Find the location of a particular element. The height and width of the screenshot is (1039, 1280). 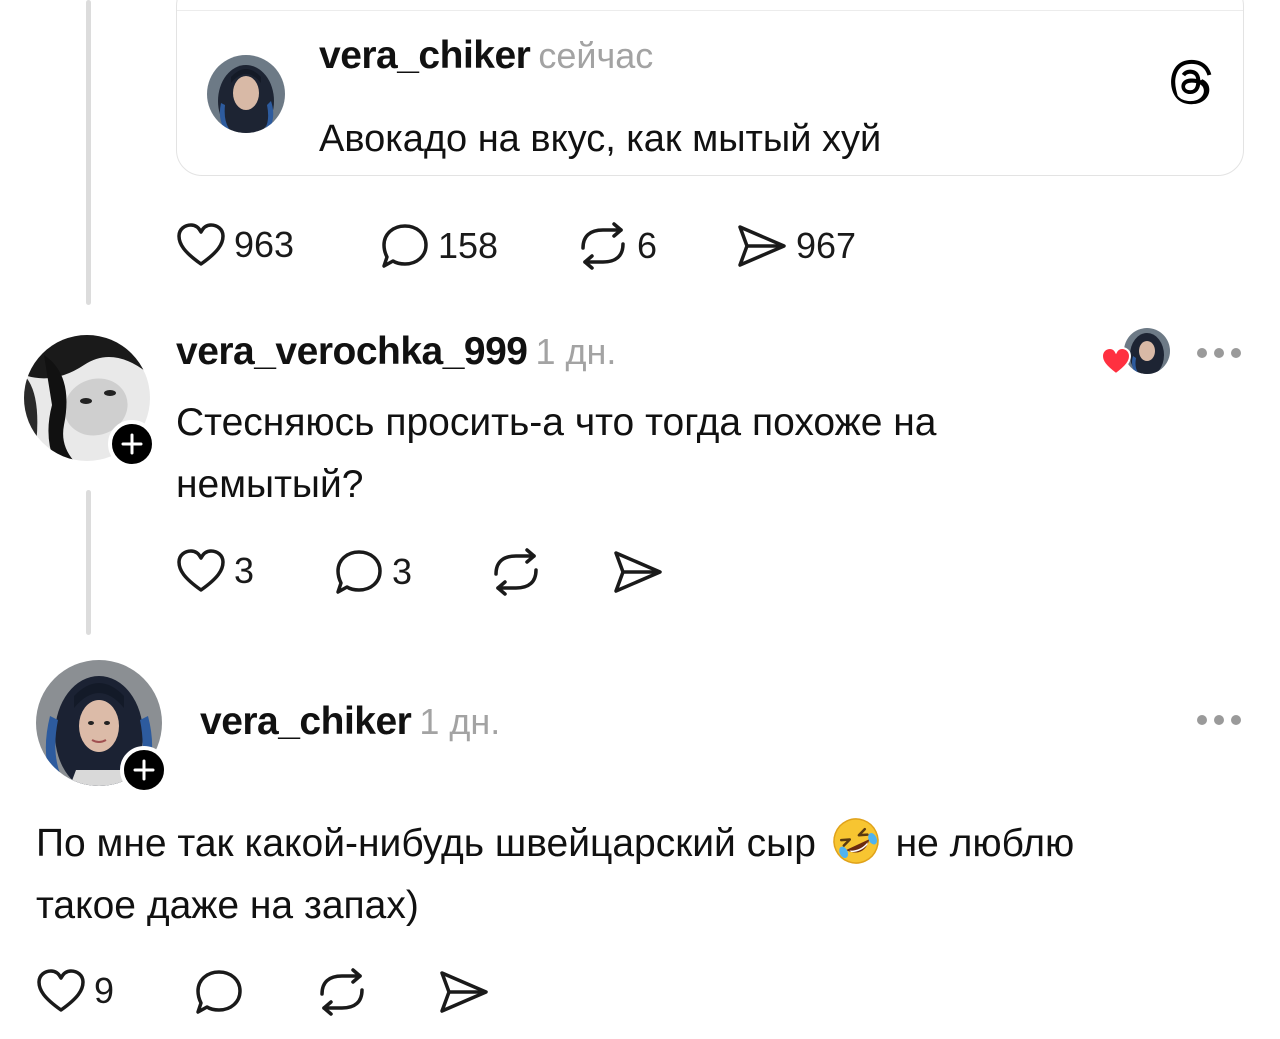

quoted-post-author: vera_chiker сейчас is located at coordinates (486, 56).